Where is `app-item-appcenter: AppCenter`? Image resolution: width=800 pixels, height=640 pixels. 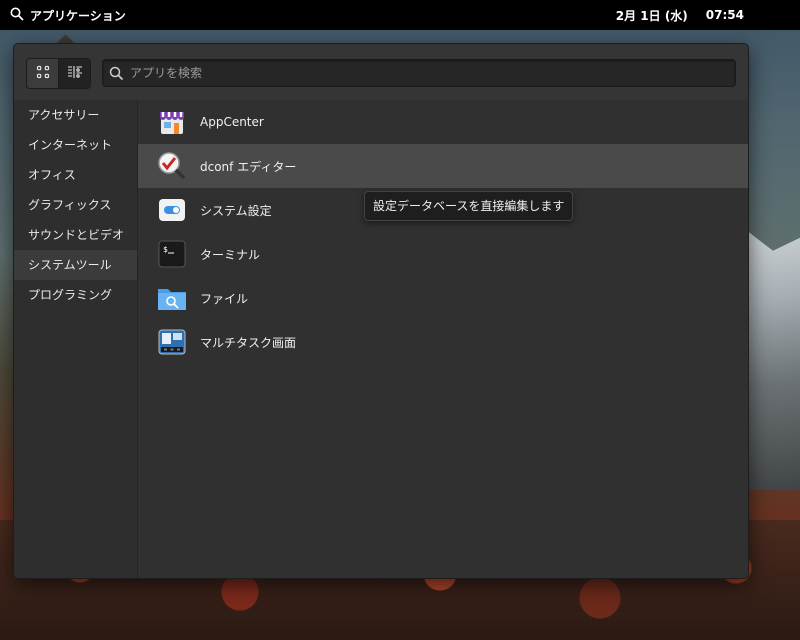
app-item-appcenter: AppCenter is located at coordinates (443, 122).